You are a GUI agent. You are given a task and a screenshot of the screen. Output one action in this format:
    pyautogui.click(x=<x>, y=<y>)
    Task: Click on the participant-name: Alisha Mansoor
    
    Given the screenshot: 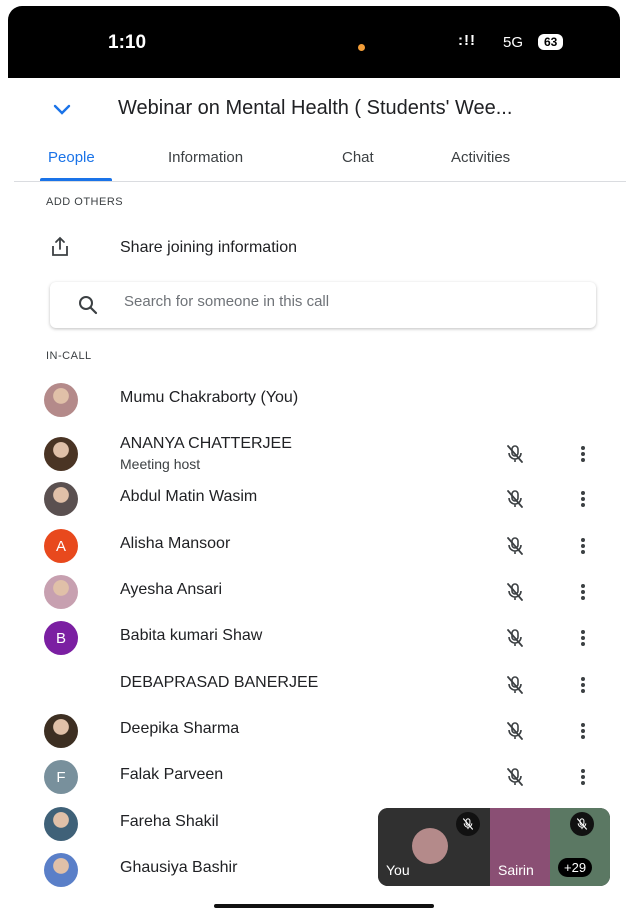 What is the action you would take?
    pyautogui.click(x=175, y=543)
    